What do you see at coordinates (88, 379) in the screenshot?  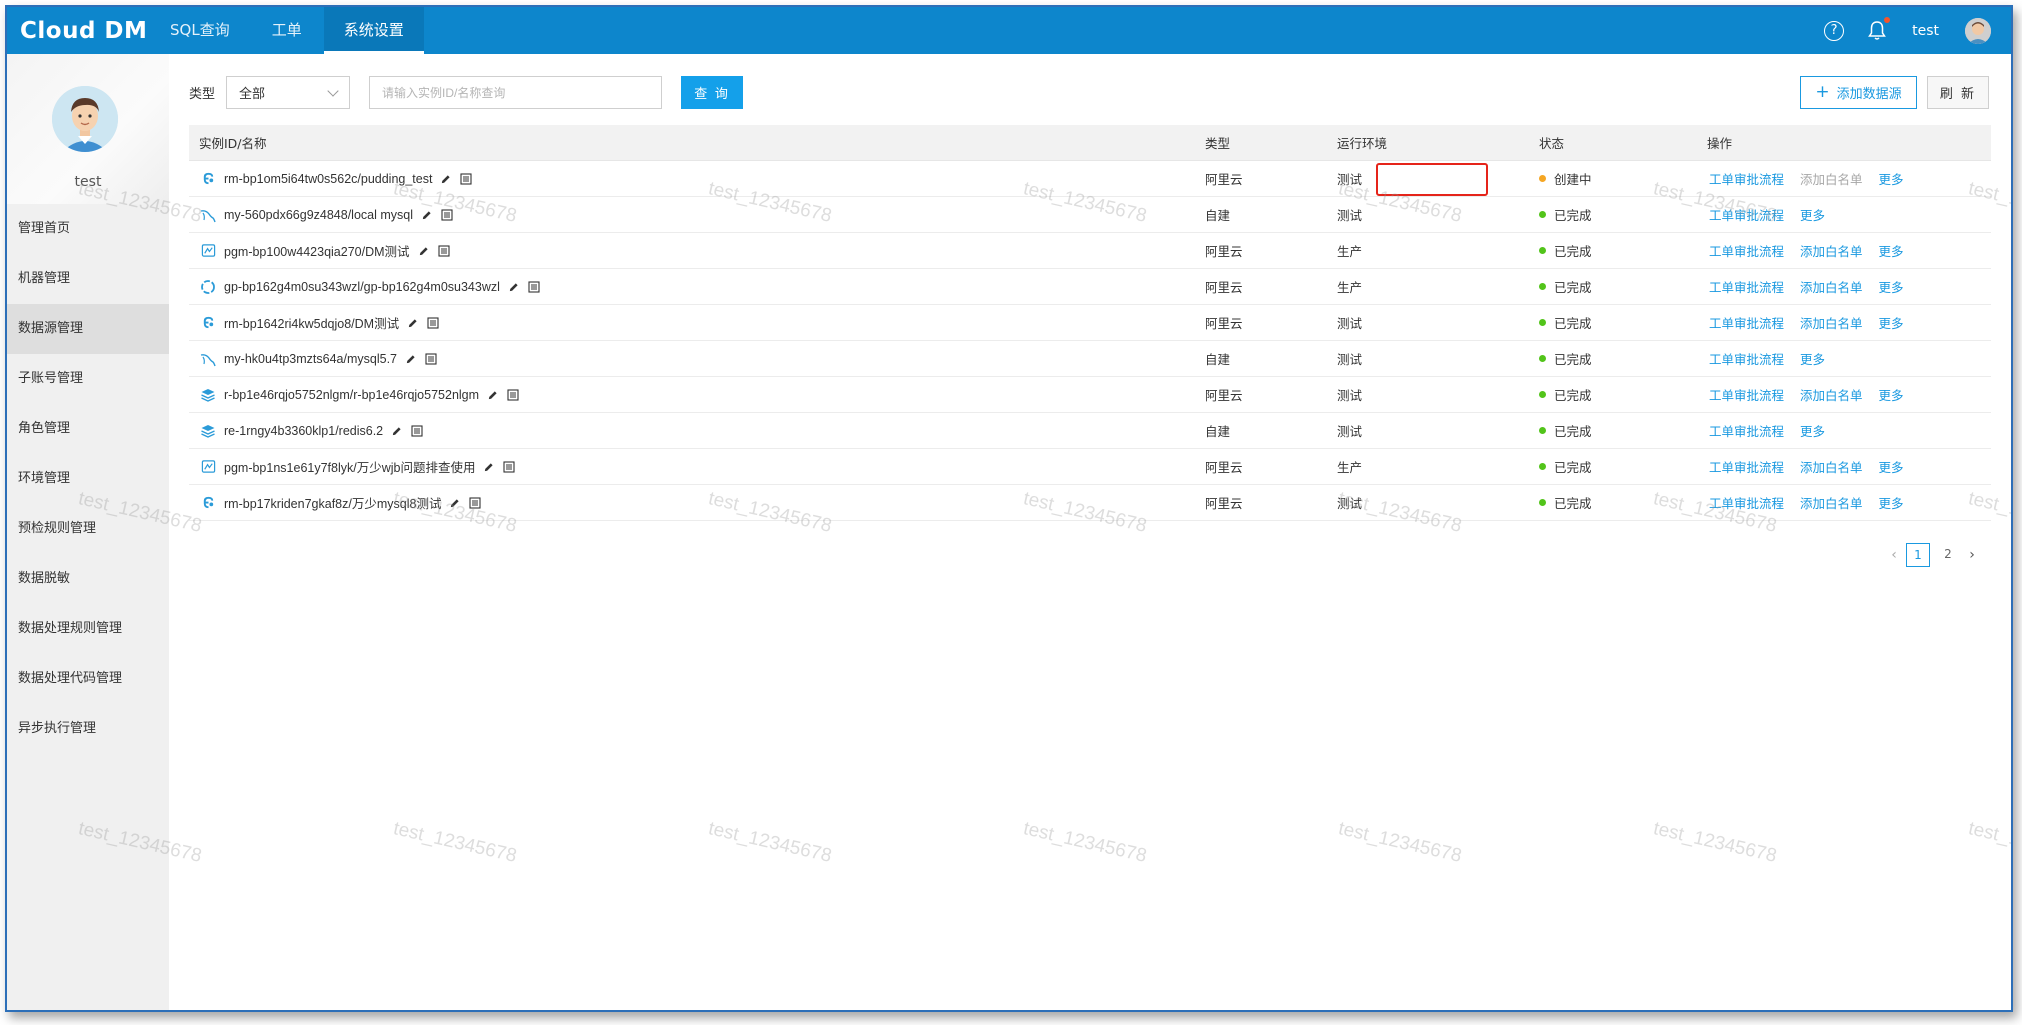 I see `sidebar-item-3: 子账号管理` at bounding box center [88, 379].